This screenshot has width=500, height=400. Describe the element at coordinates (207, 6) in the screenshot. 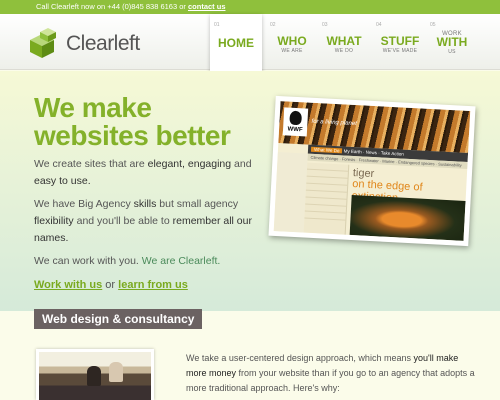

I see `contact-us-link: contact us` at that location.